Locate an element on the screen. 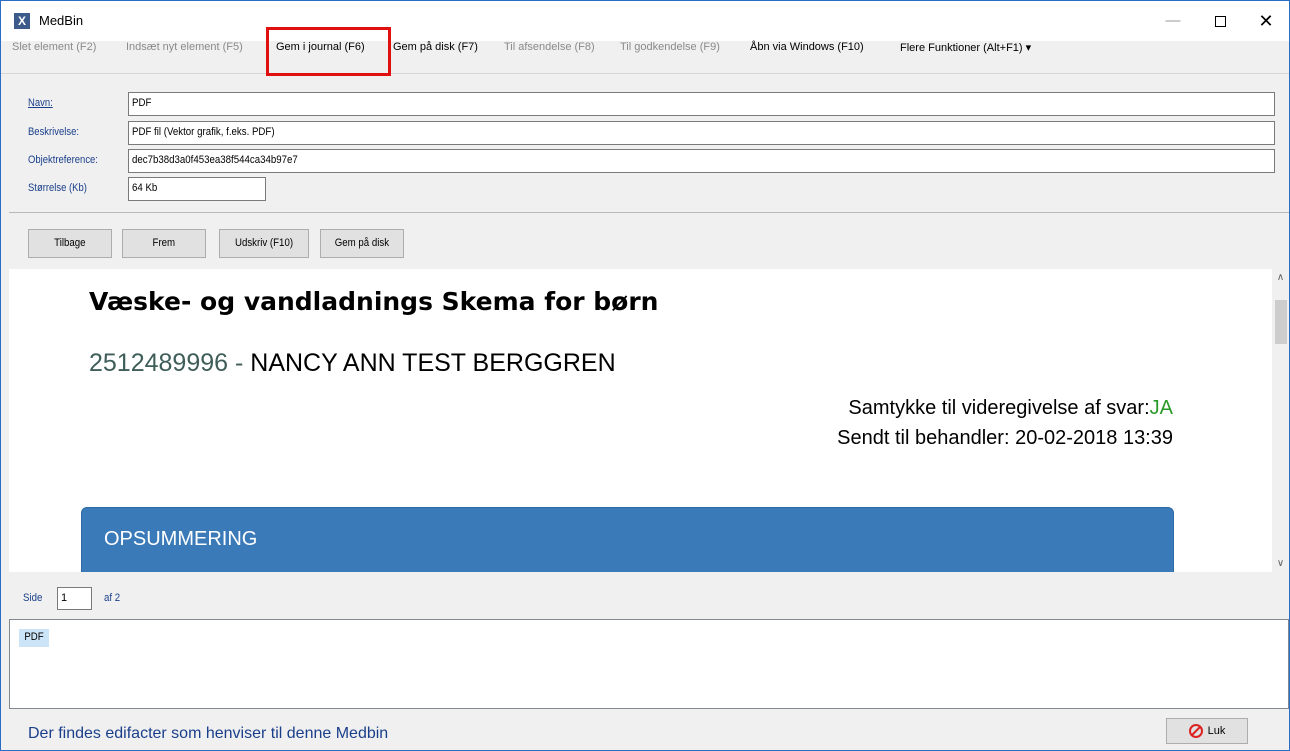  menu-more-functions: Flere Funktioner (Alt+F1) ▾ is located at coordinates (965, 57).